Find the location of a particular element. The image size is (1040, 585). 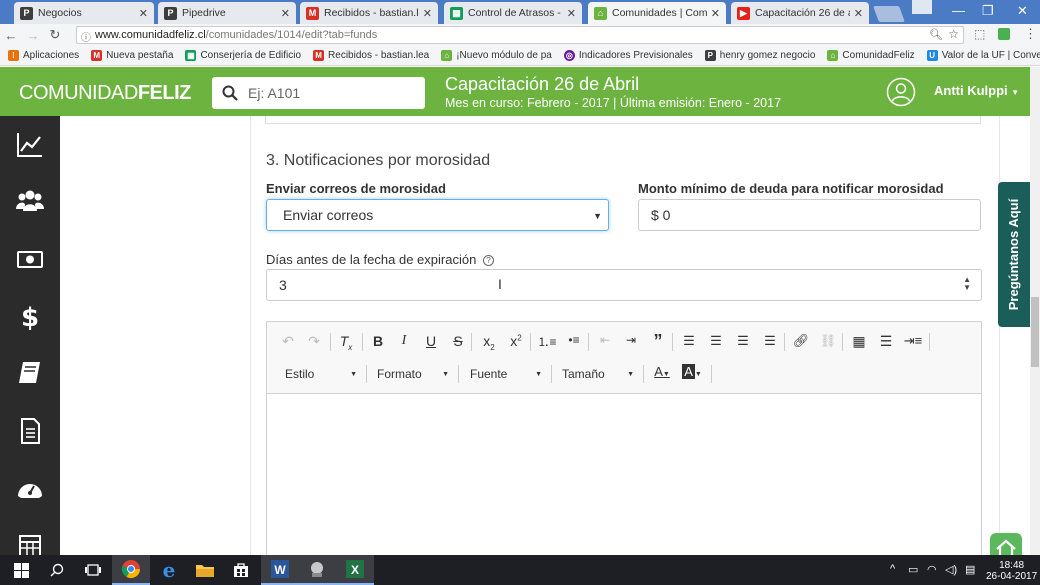

minimize-icon: — is located at coordinates (958, 10).